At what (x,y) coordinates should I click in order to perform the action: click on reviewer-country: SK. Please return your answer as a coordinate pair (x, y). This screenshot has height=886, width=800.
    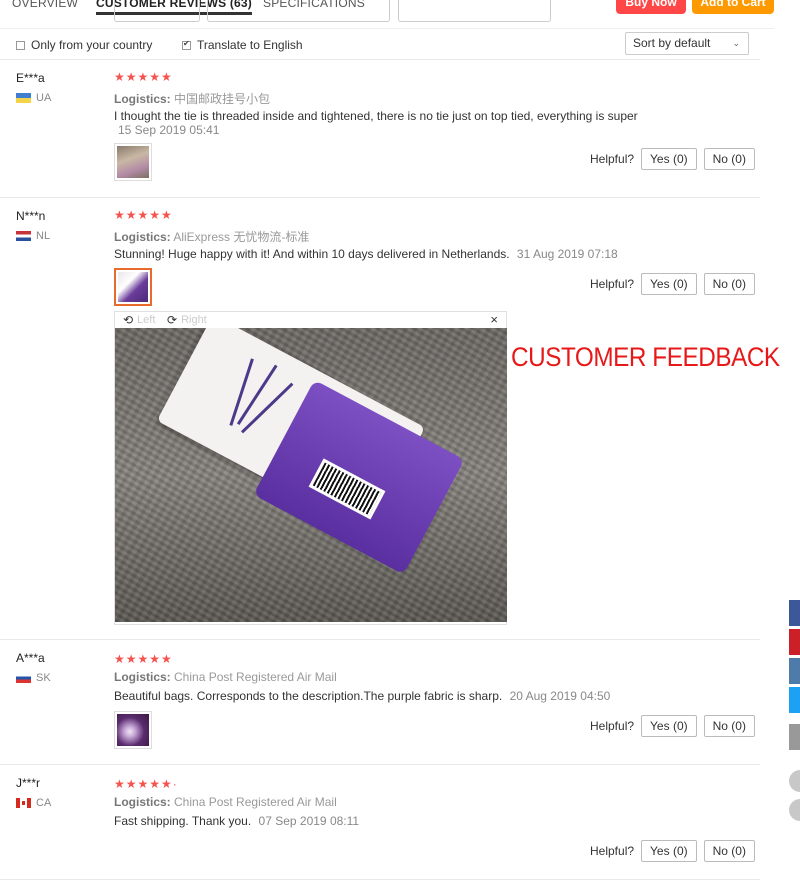
    Looking at the image, I should click on (33, 678).